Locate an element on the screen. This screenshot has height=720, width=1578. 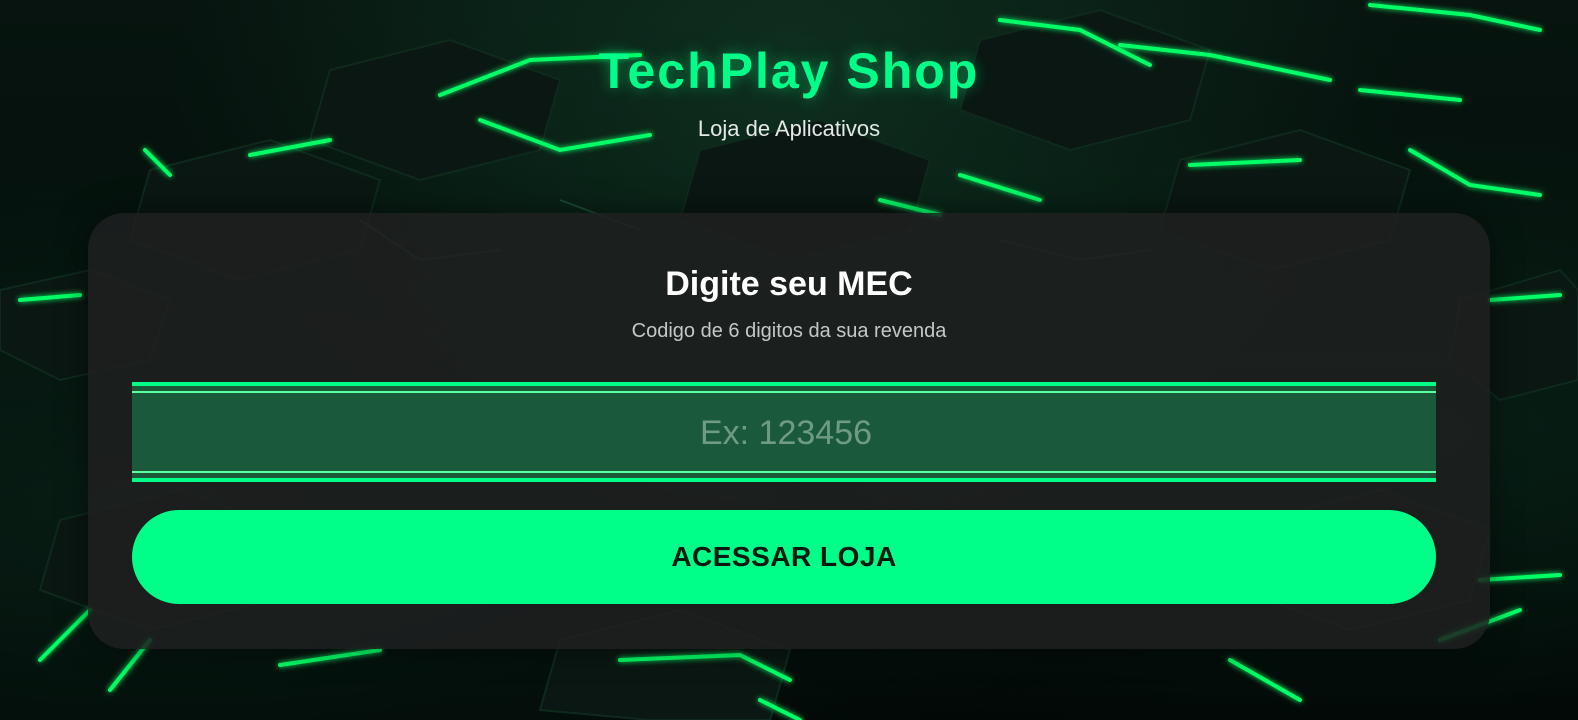
card-title: Digite seu MEC is located at coordinates (789, 284).